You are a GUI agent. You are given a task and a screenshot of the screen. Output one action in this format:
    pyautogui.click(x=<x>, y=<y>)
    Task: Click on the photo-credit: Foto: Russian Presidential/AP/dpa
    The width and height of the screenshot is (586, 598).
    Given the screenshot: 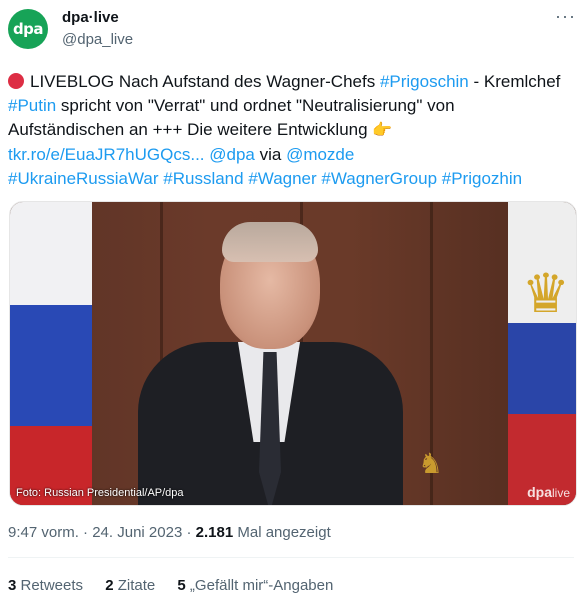 What is the action you would take?
    pyautogui.click(x=100, y=493)
    